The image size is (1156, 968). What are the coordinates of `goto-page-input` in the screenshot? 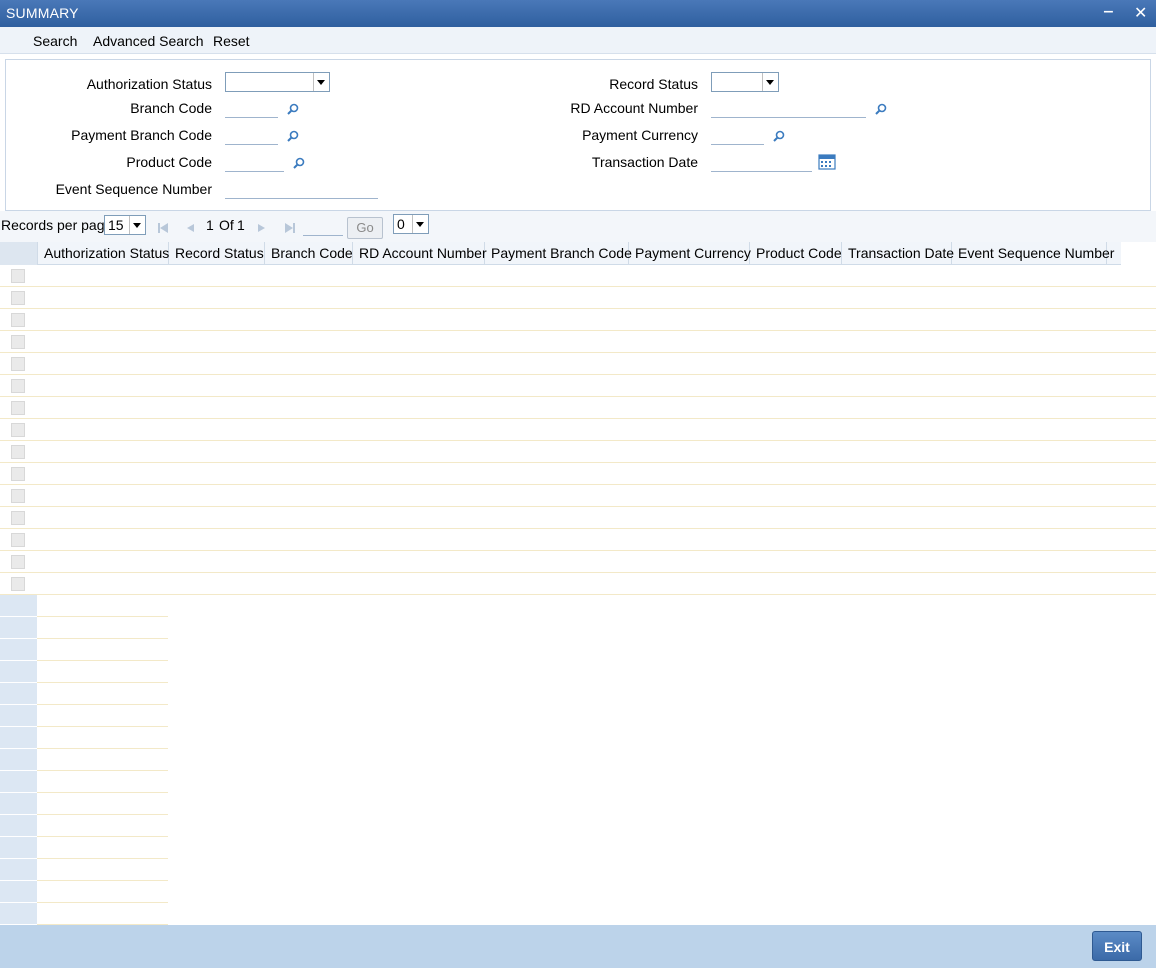 It's located at (323, 226).